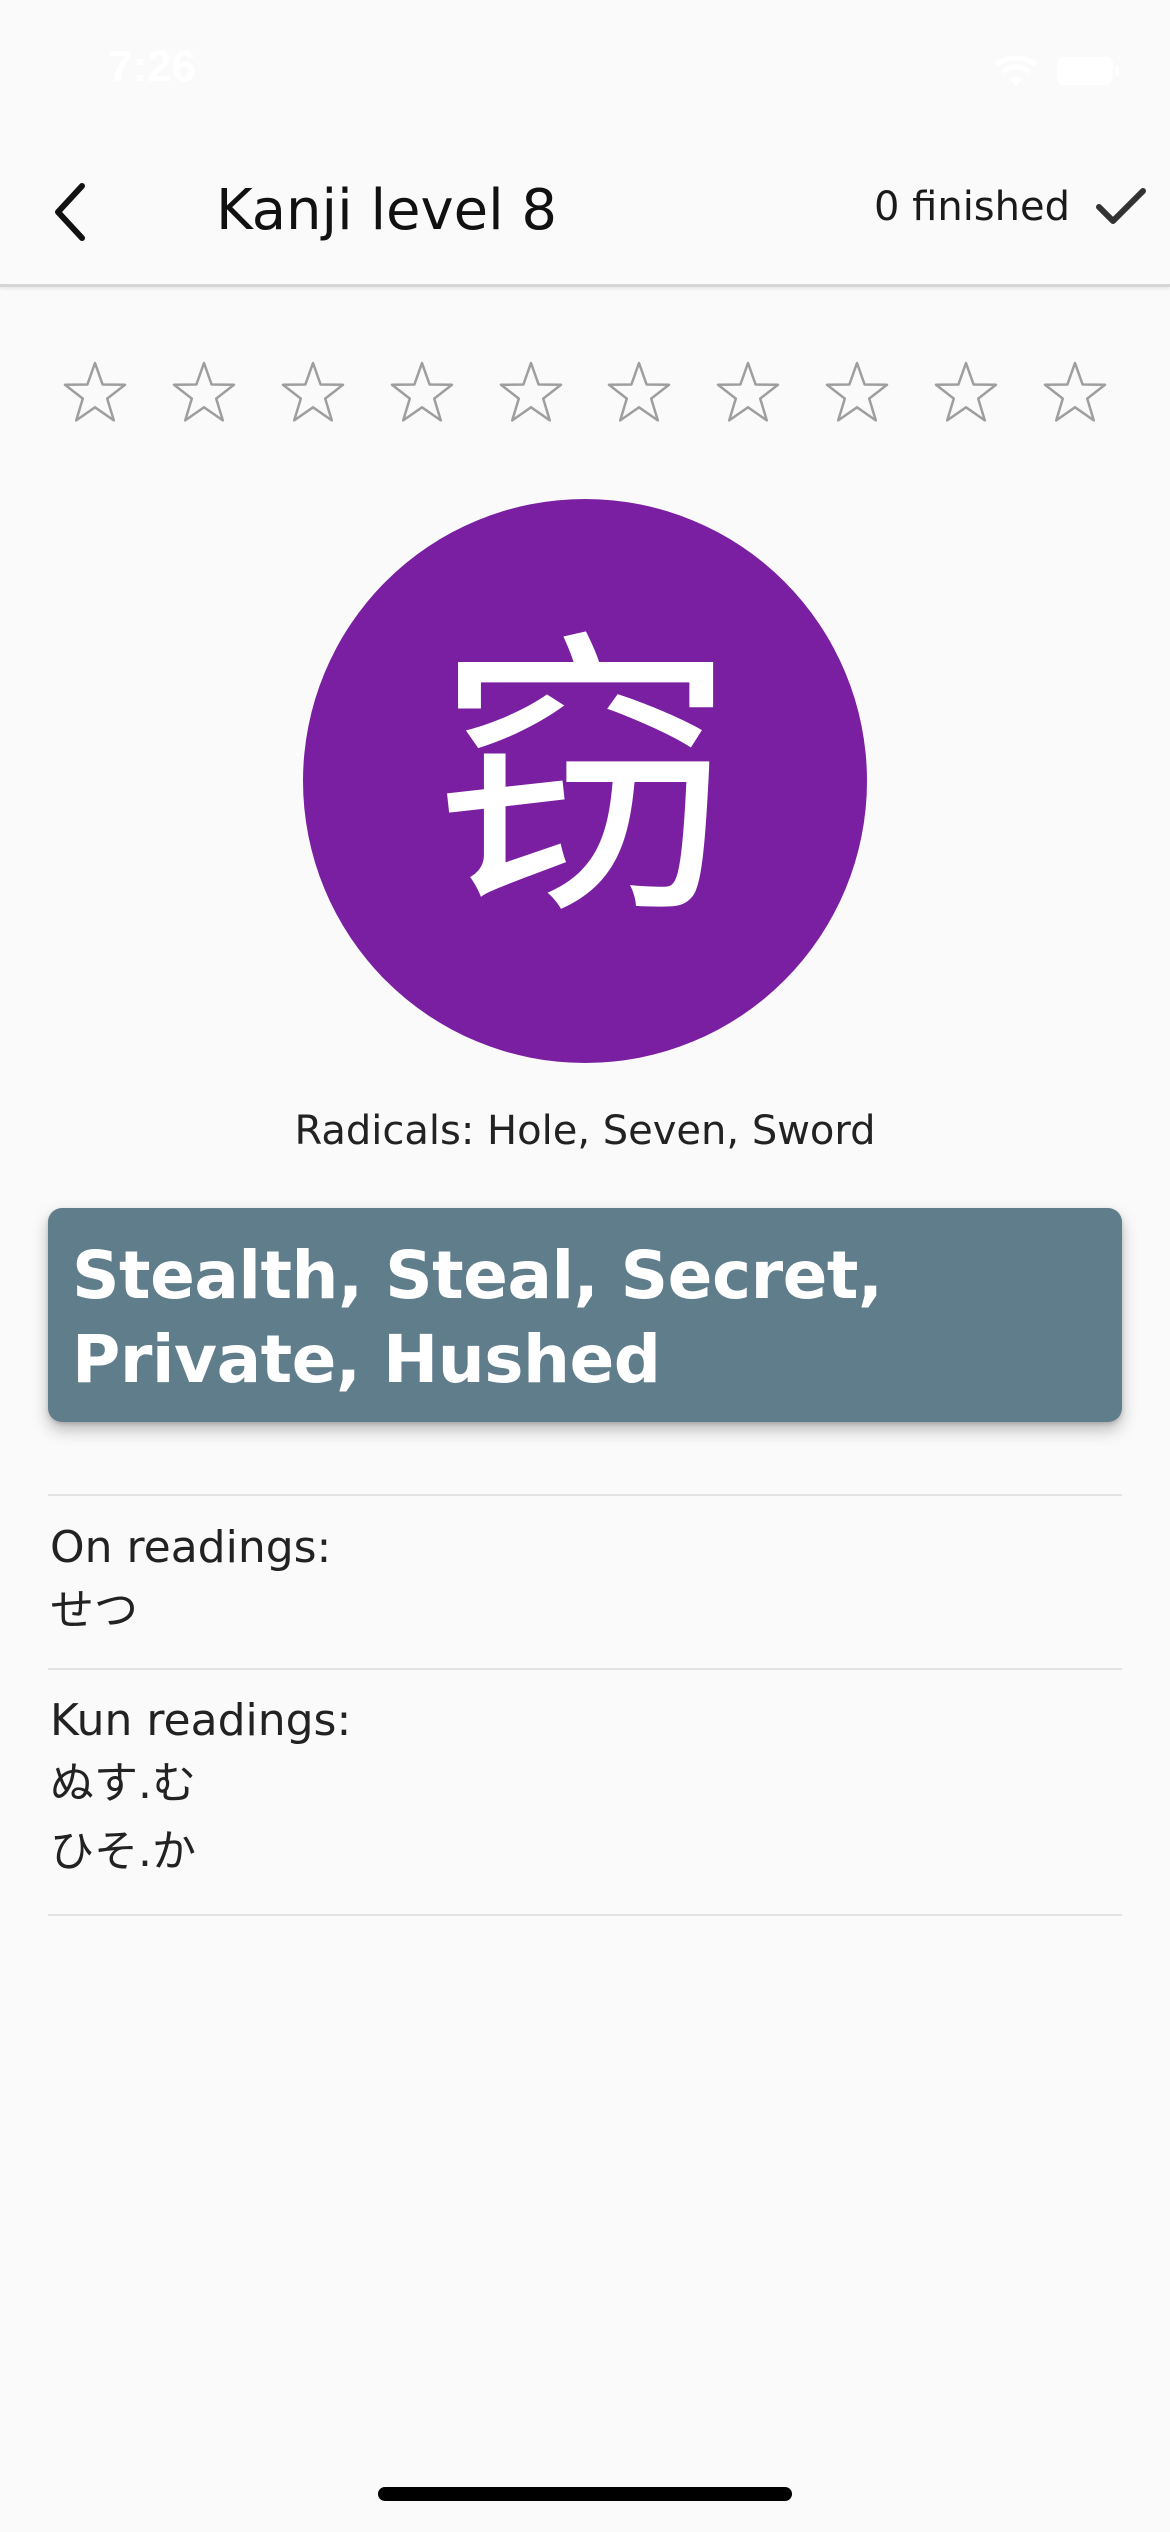 The height and width of the screenshot is (2532, 1170). I want to click on on-reading-value: せつ, so click(94, 1610).